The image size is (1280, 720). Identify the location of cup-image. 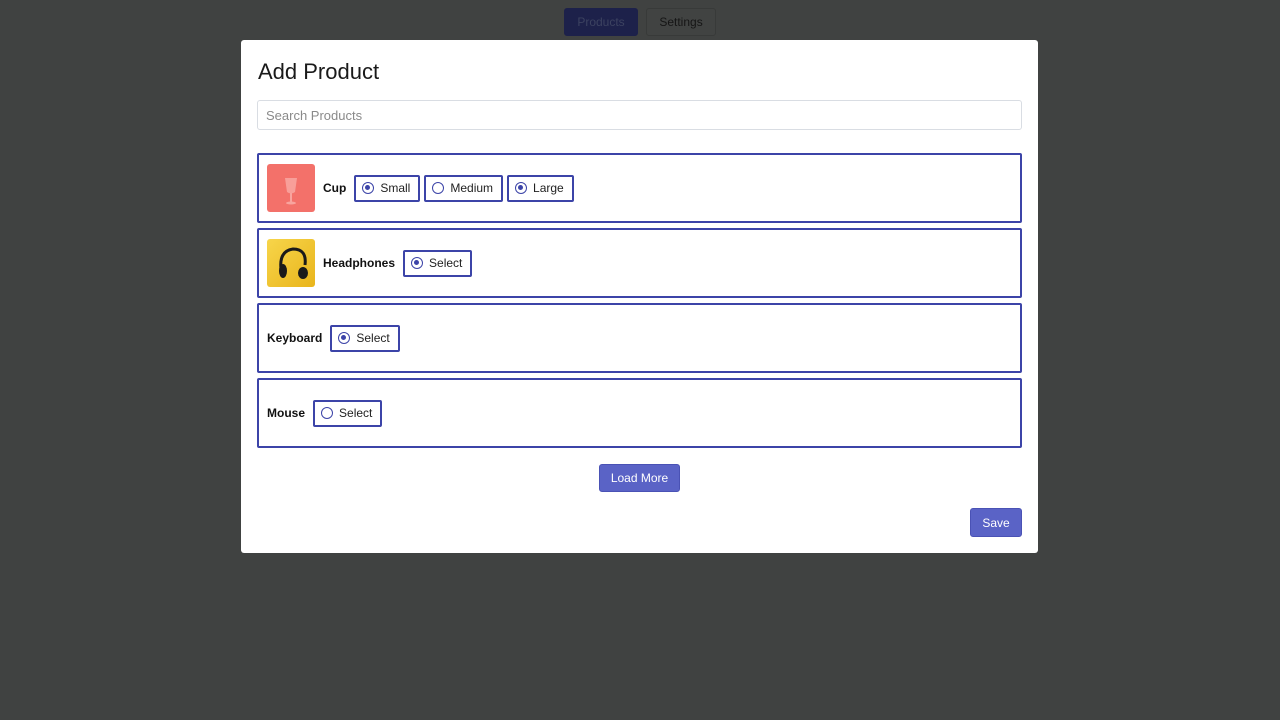
(291, 188).